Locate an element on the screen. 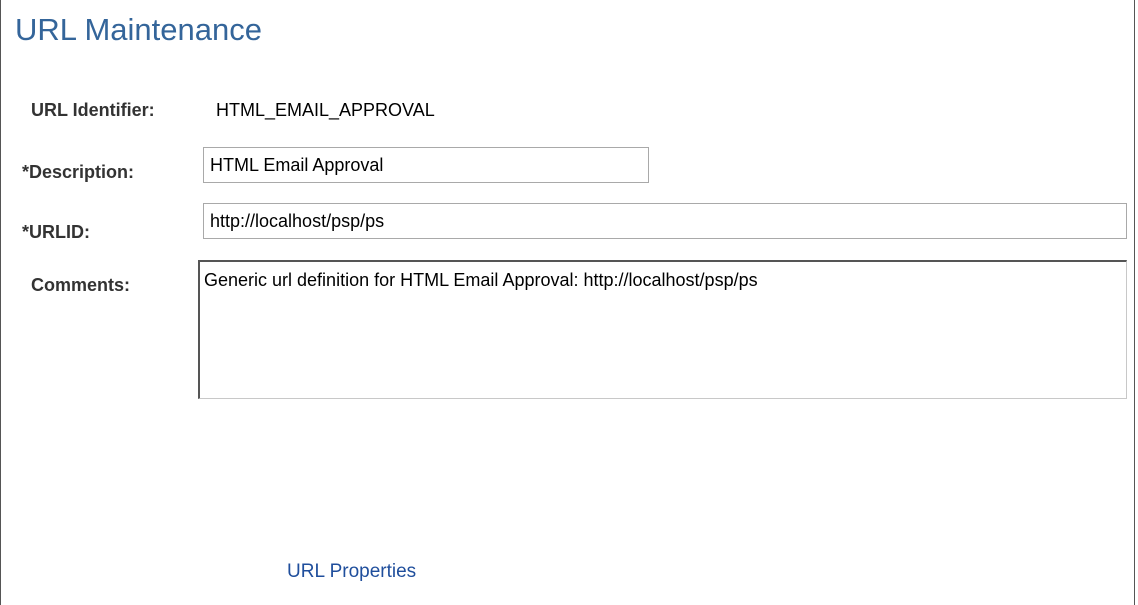  url-properties-link: URL Properties is located at coordinates (351, 572).